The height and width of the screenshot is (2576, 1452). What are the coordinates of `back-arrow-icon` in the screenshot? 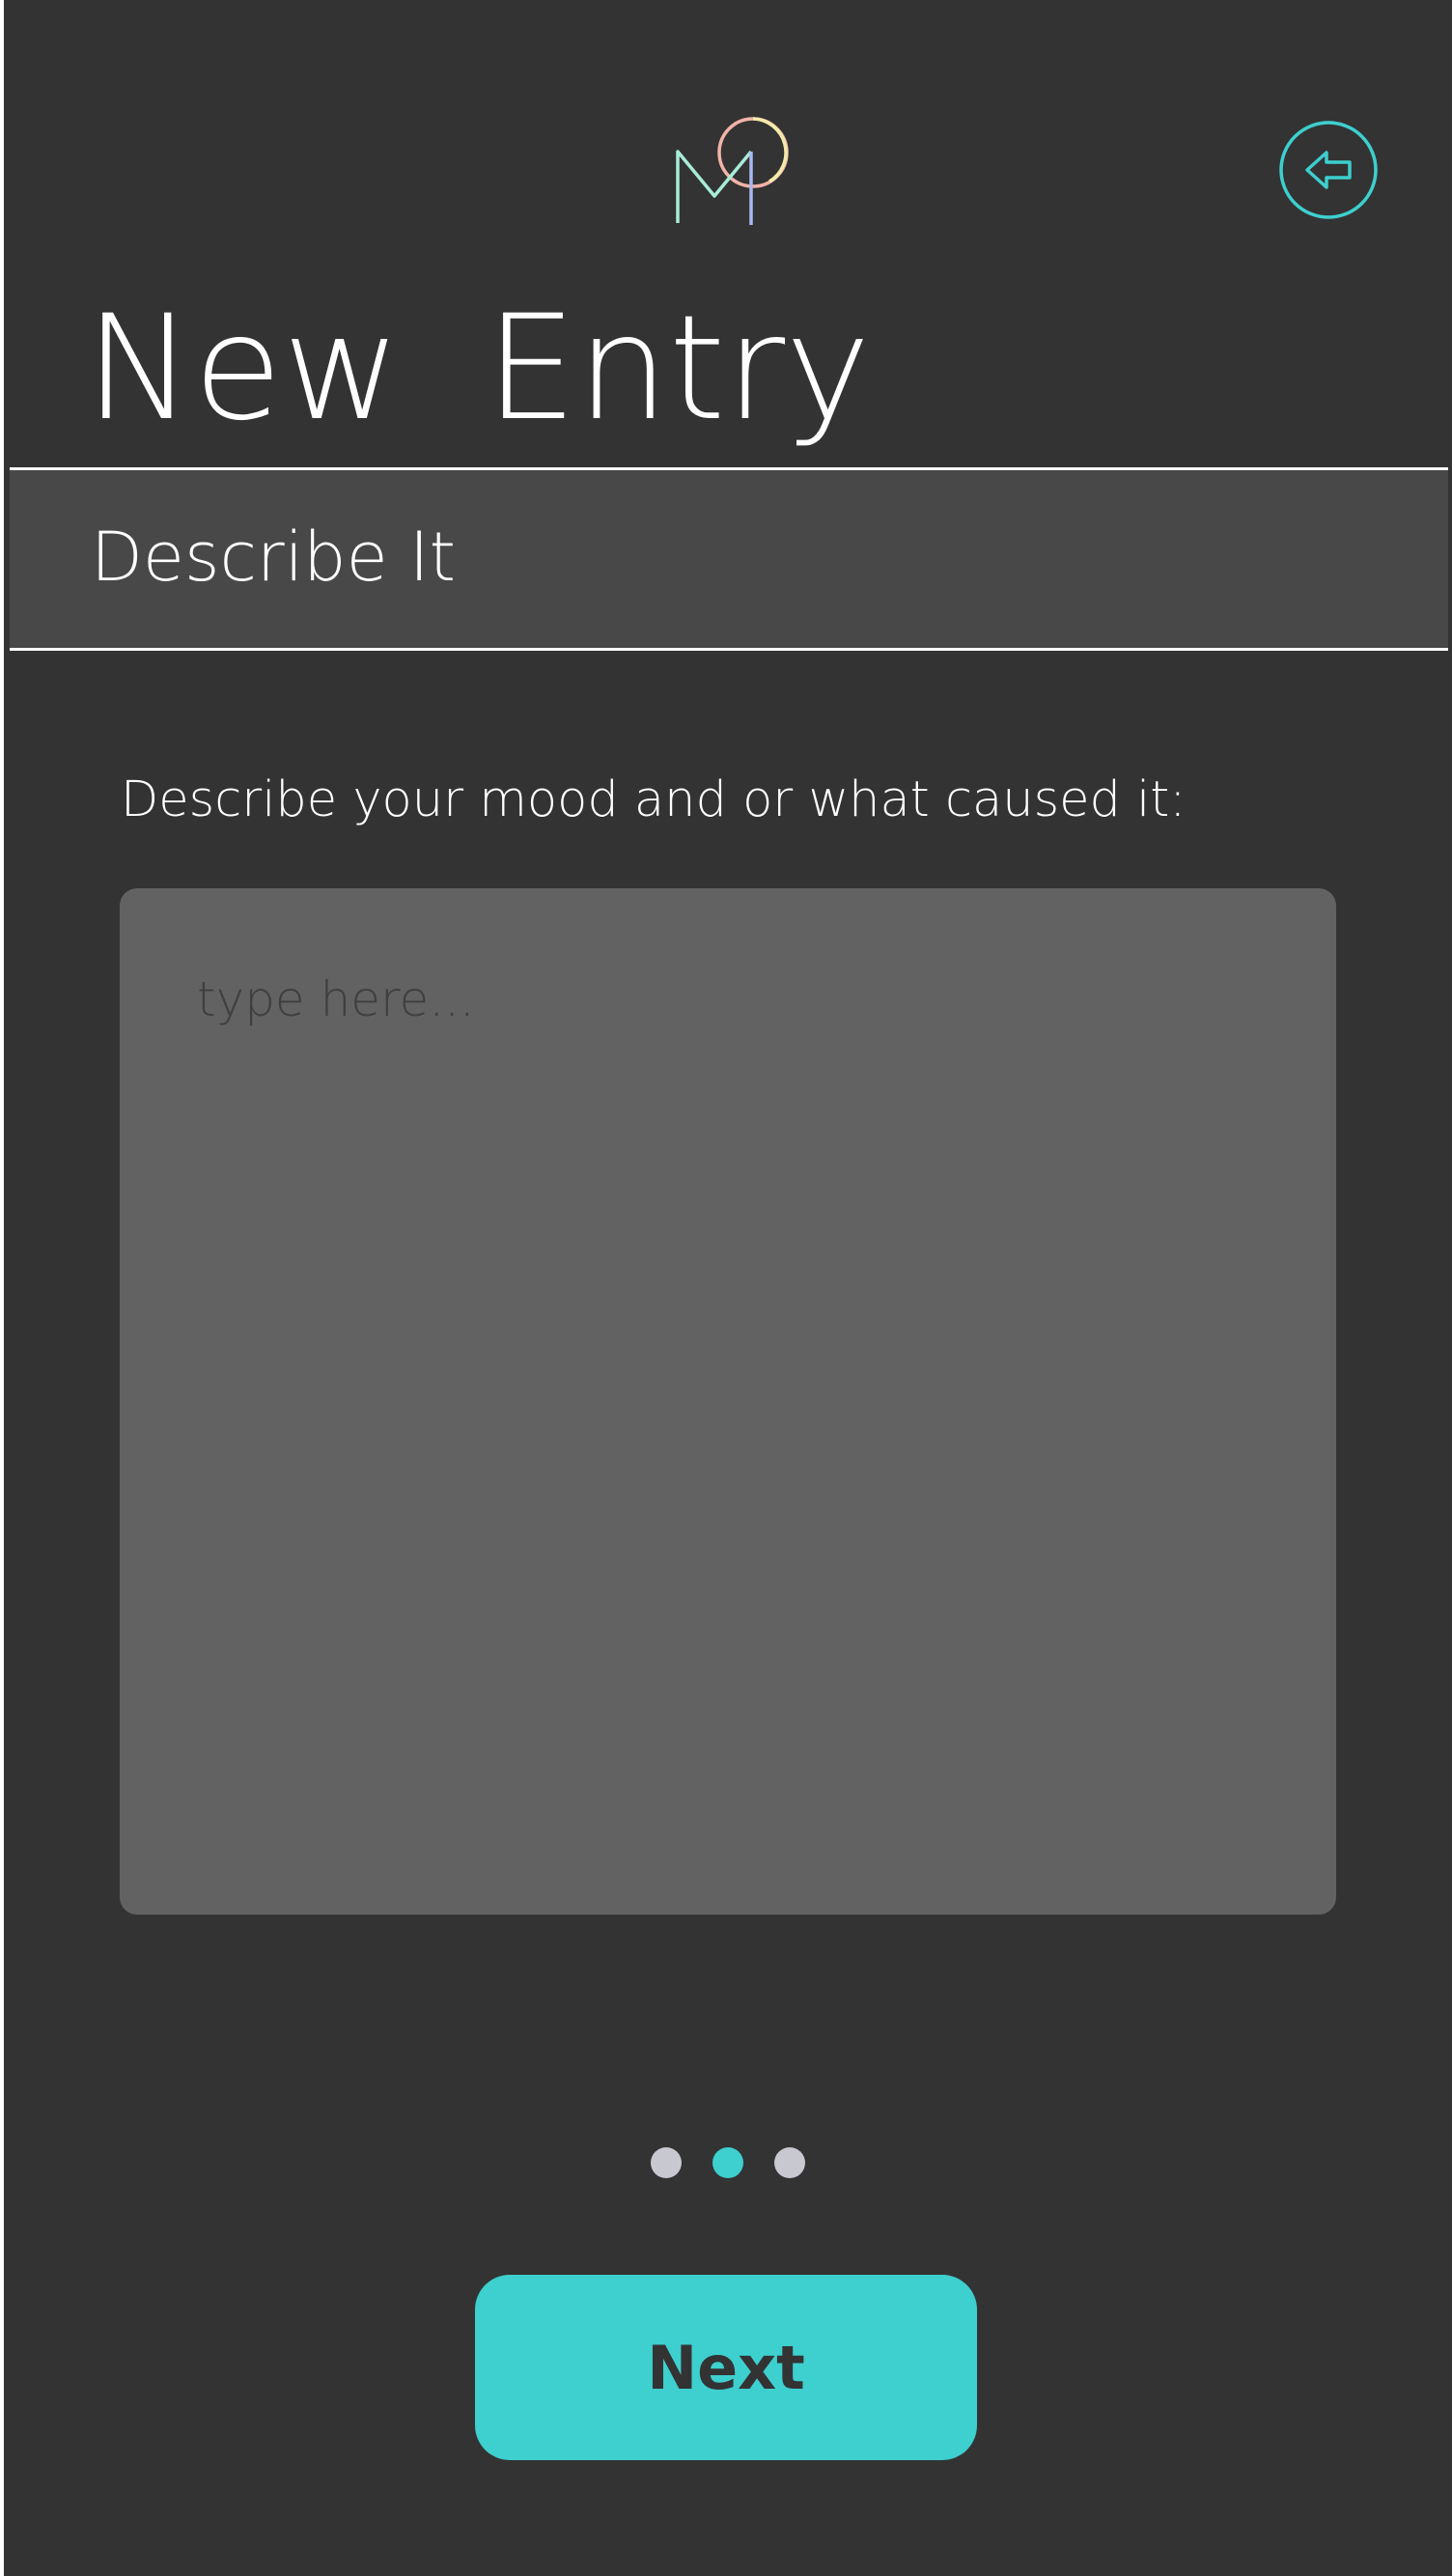 It's located at (1328, 170).